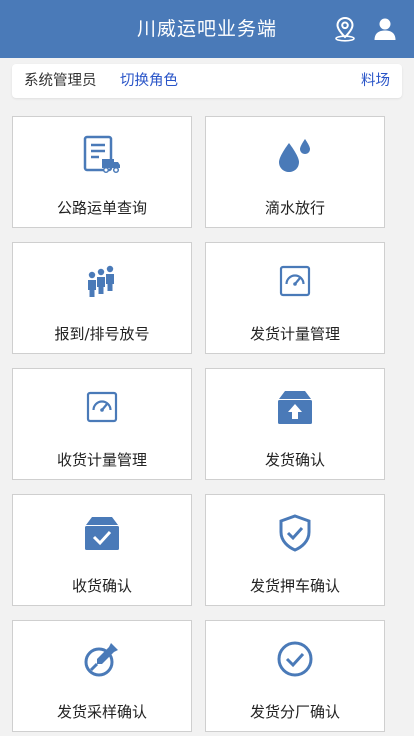 Image resolution: width=414 pixels, height=736 pixels. Describe the element at coordinates (294, 712) in the screenshot. I see `tile-label: 发货分厂确认` at that location.